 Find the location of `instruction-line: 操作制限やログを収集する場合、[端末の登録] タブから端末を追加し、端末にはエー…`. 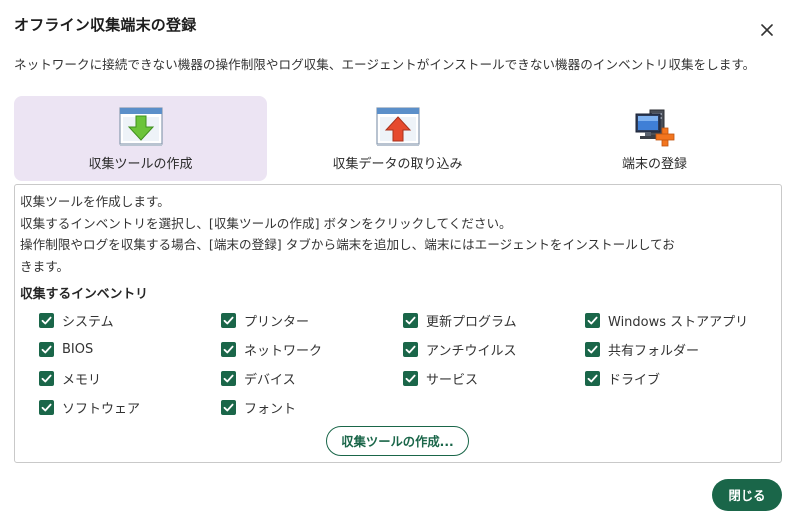

instruction-line: 操作制限やログを収集する場合、[端末の登録] タブから端末を追加し、端末にはエー… is located at coordinates (347, 244).